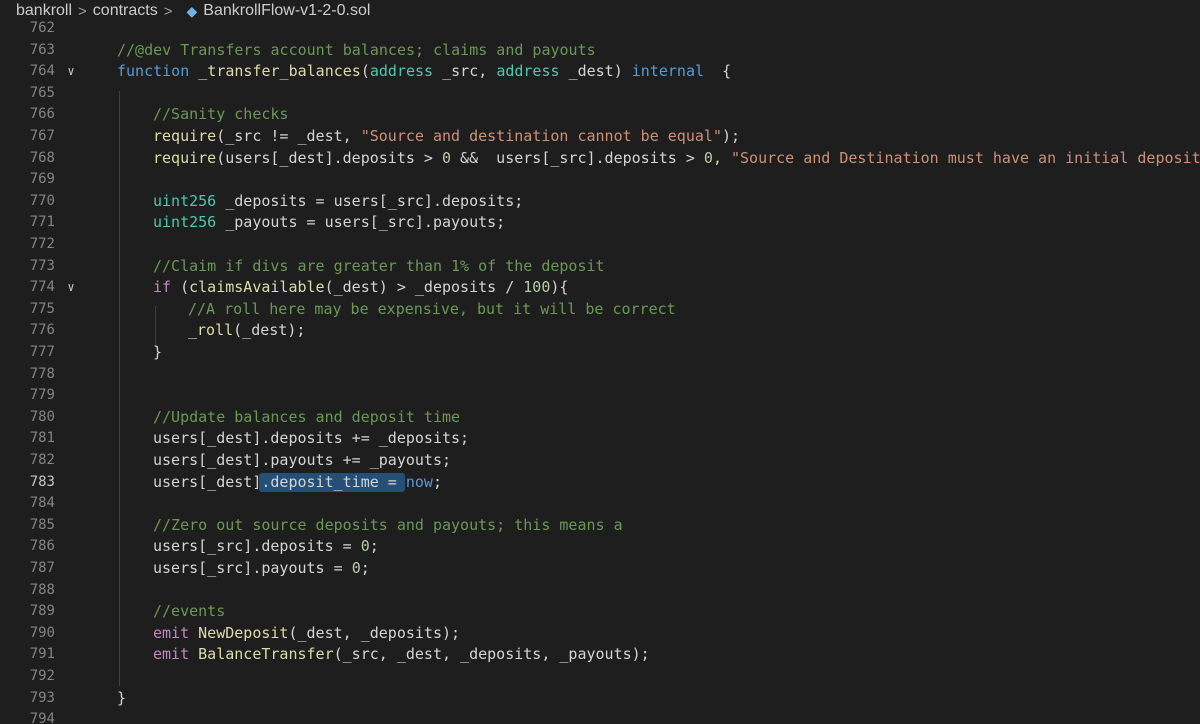 This screenshot has width=1200, height=724. What do you see at coordinates (600, 180) in the screenshot?
I see `code-line: 769` at bounding box center [600, 180].